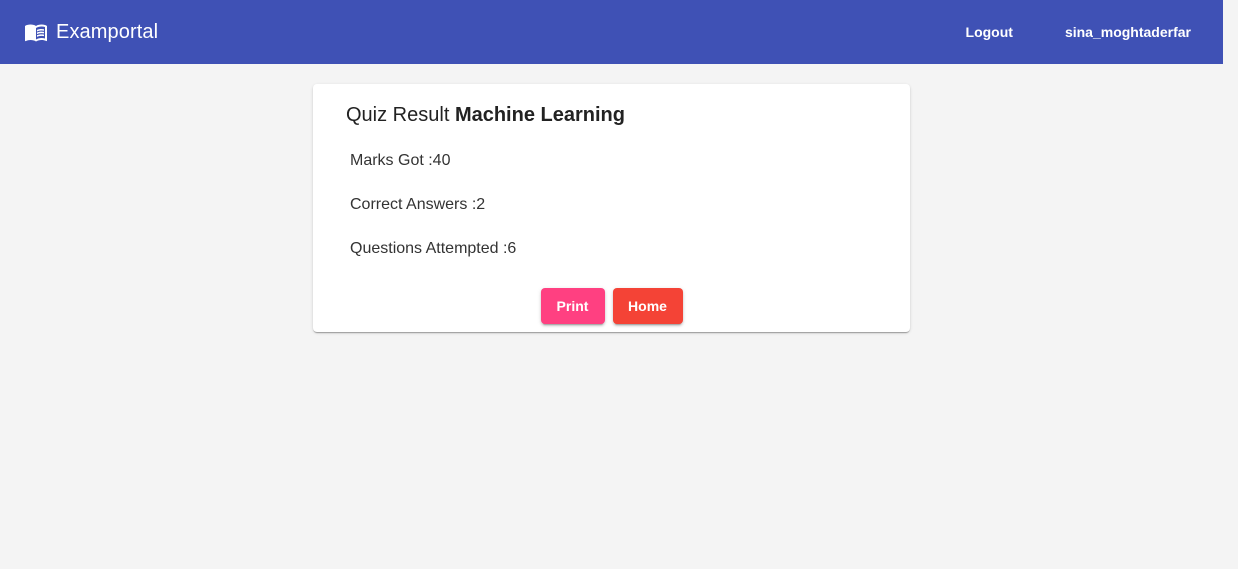 The width and height of the screenshot is (1238, 569). Describe the element at coordinates (400, 160) in the screenshot. I see `marks-got-text: Marks Got :40` at that location.